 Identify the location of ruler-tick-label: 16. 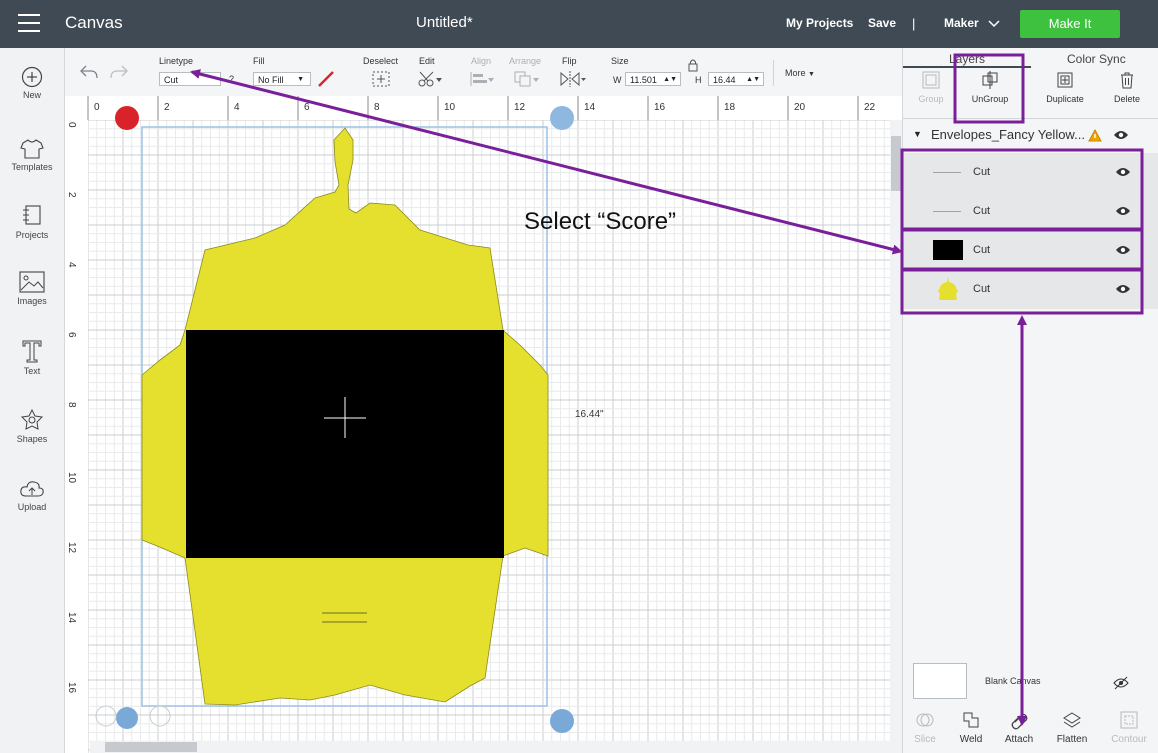
(660, 107).